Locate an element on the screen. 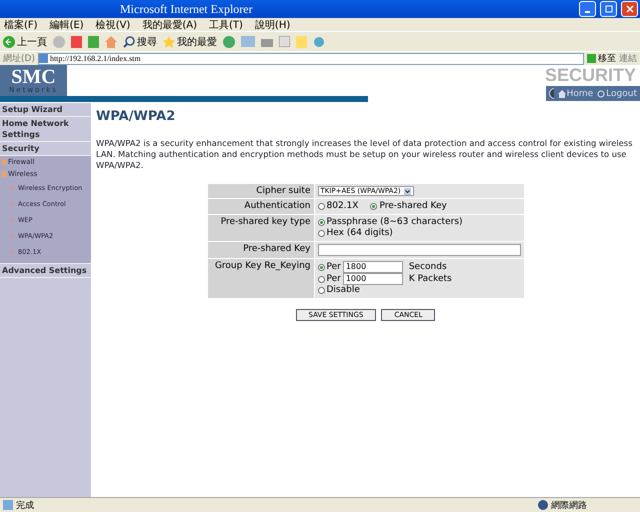 This screenshot has width=640, height=512. menu-item: 說明(H) is located at coordinates (272, 25).